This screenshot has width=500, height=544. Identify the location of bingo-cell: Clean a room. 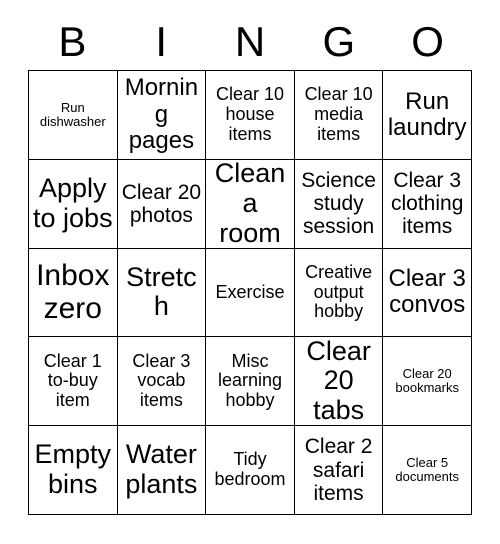
(250, 204).